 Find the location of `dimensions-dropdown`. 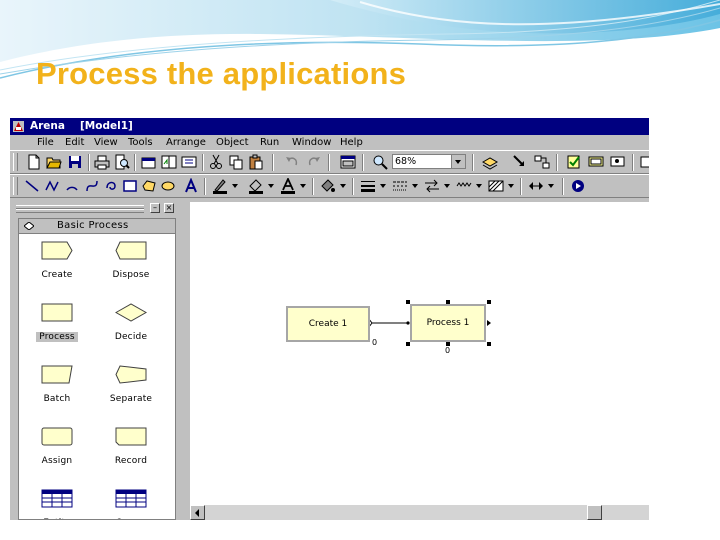

dimensions-dropdown is located at coordinates (551, 186).